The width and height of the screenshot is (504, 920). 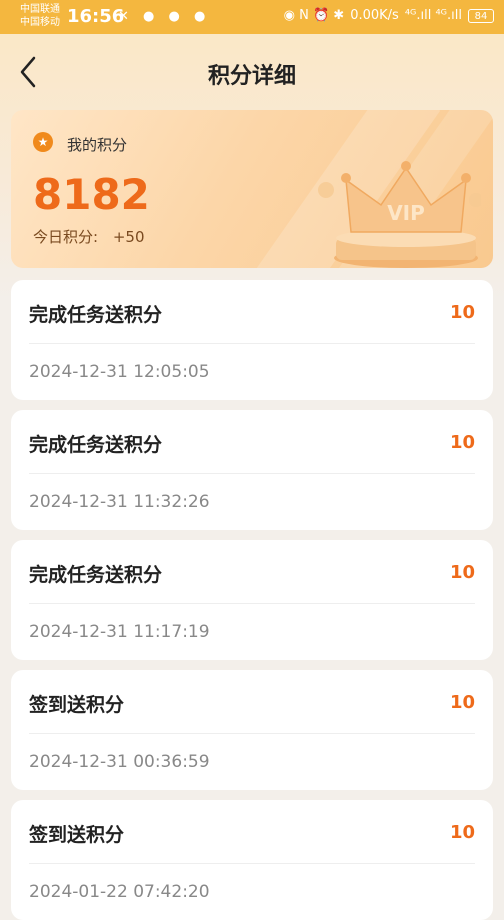 What do you see at coordinates (164, 16) in the screenshot?
I see `notification-icons: ✕ ● ● ●` at bounding box center [164, 16].